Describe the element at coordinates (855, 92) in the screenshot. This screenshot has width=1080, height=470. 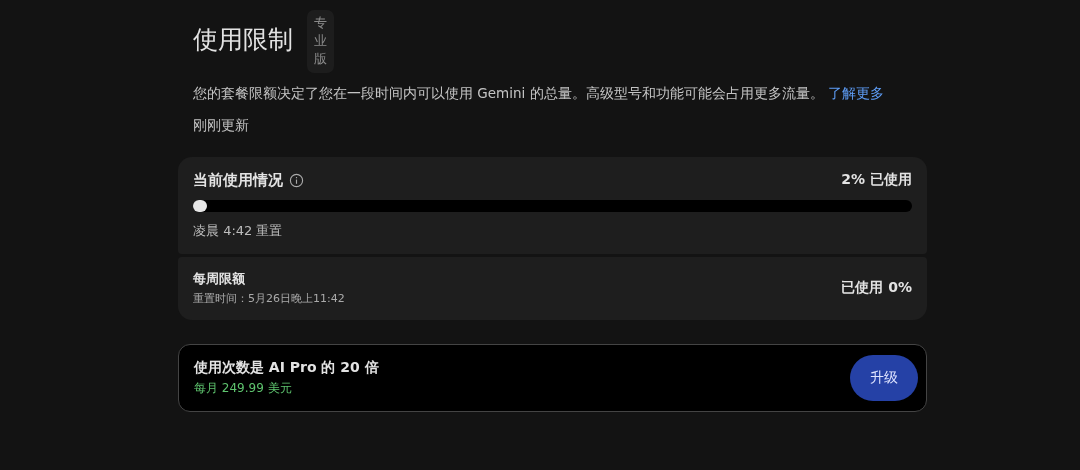
I see `learn-more-link: 了解更多` at that location.